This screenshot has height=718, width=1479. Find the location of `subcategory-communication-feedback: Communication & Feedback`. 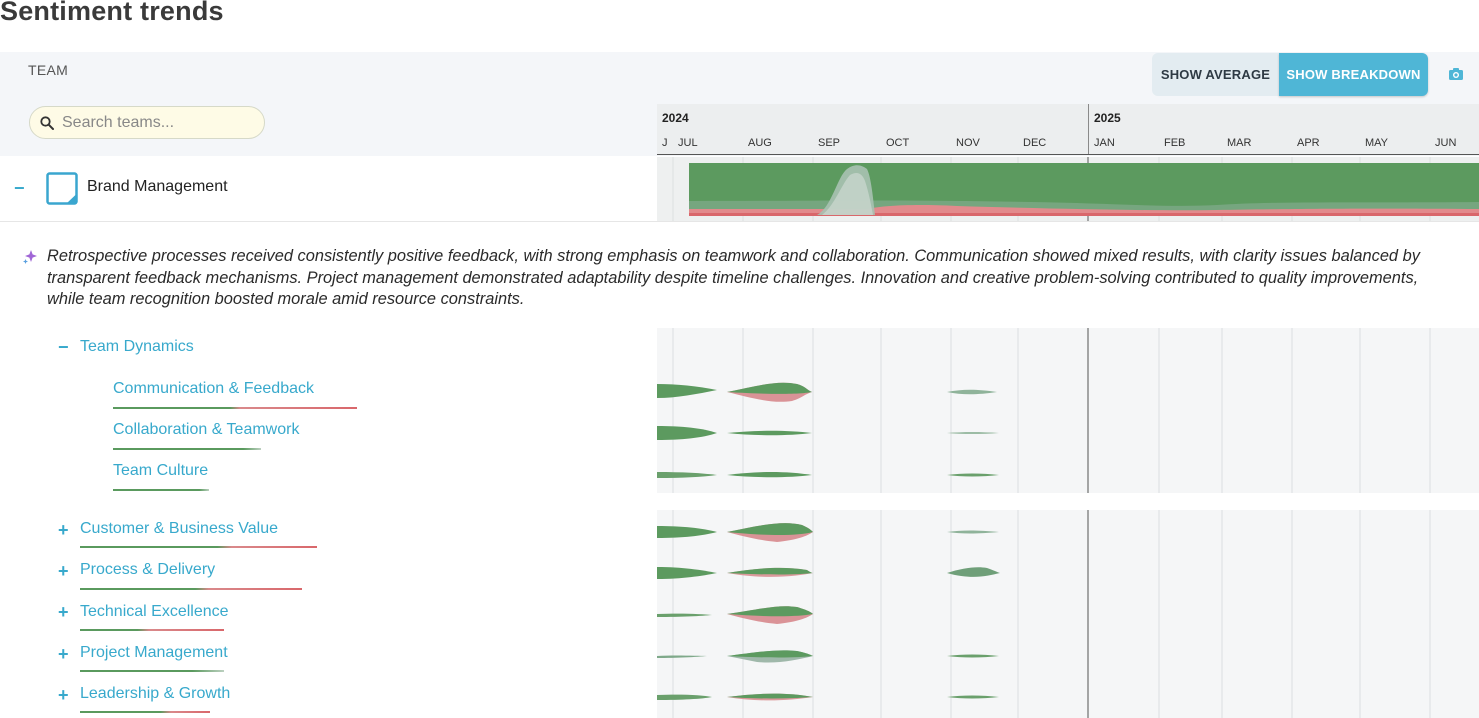

subcategory-communication-feedback: Communication & Feedback is located at coordinates (213, 389).